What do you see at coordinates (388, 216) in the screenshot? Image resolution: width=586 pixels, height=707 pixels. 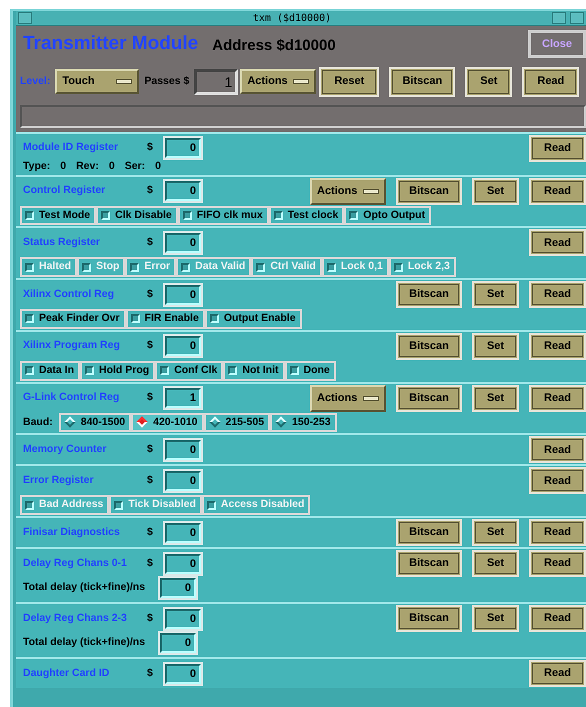 I see `checkbox: Opto Output` at bounding box center [388, 216].